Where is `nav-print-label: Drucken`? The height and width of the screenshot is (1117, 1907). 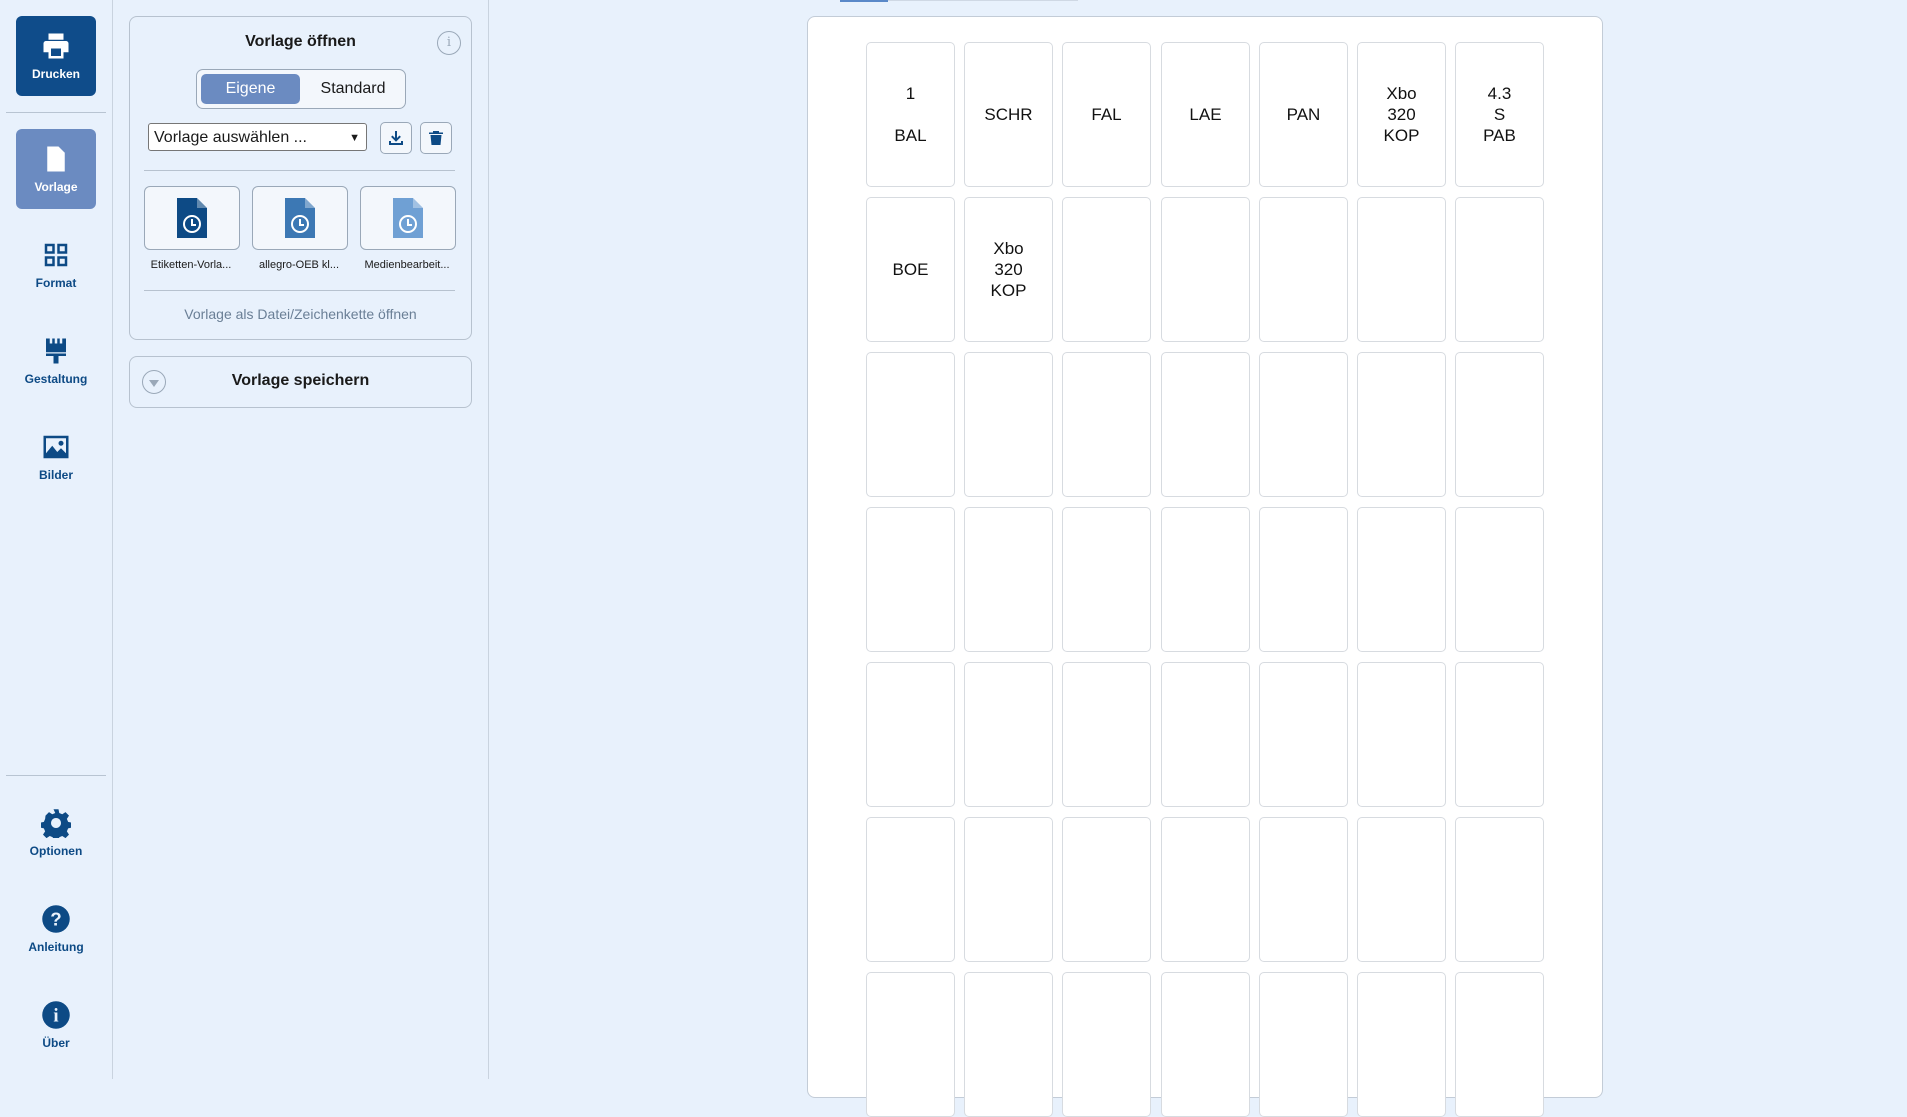 nav-print-label: Drucken is located at coordinates (56, 74).